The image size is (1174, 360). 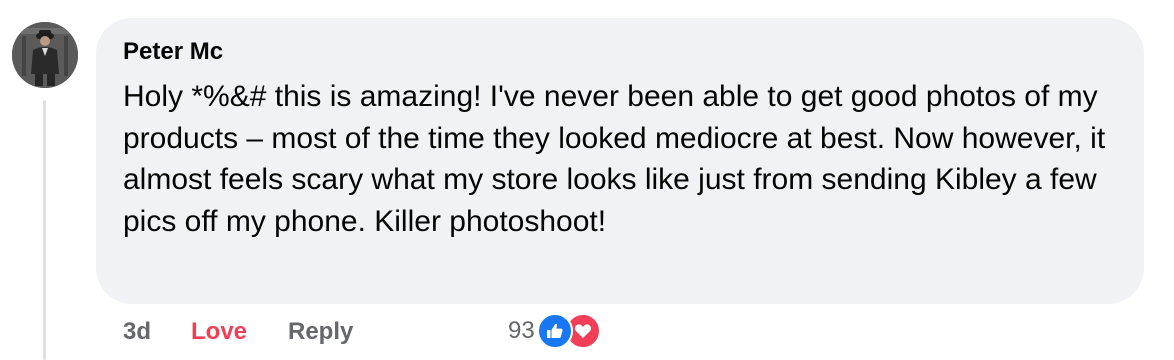 I want to click on reply-button: Reply, so click(x=320, y=332).